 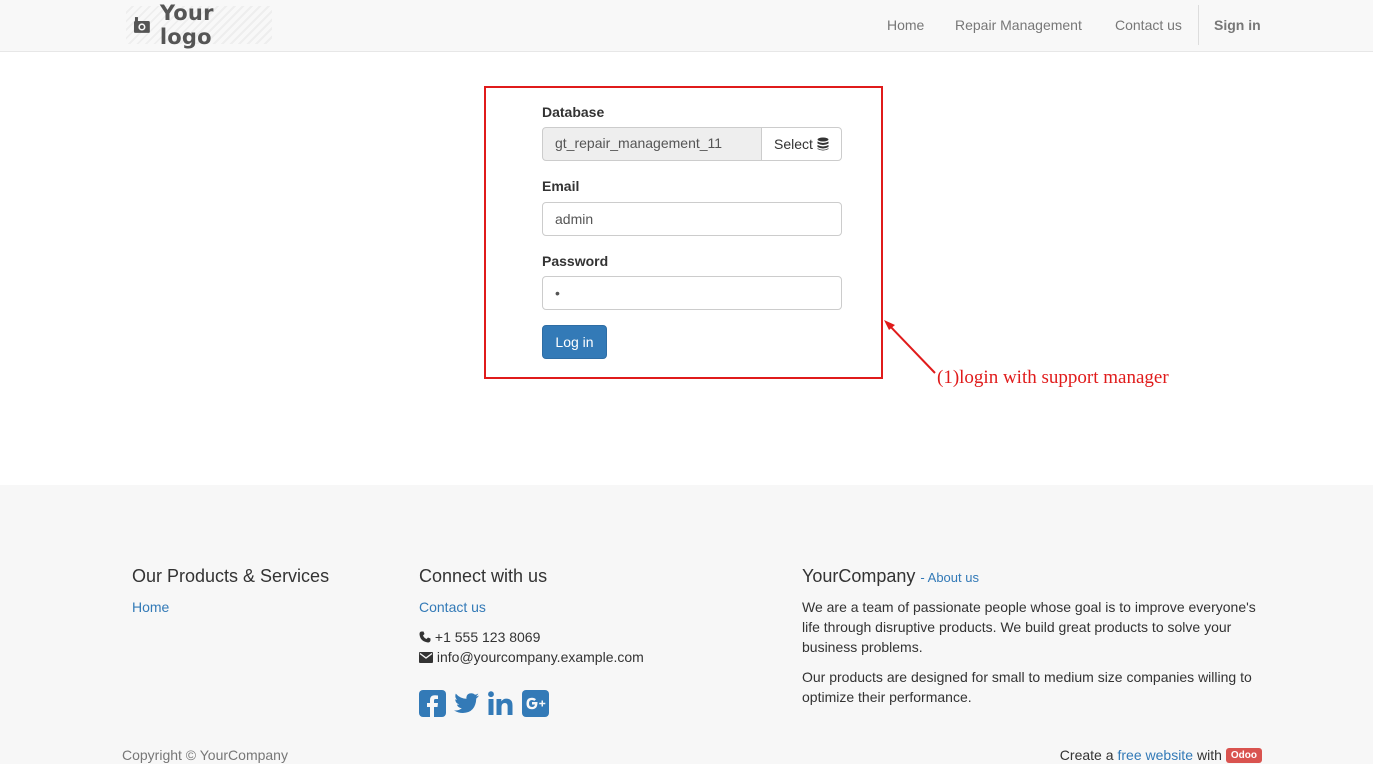 What do you see at coordinates (141, 25) in the screenshot?
I see `camera-icon` at bounding box center [141, 25].